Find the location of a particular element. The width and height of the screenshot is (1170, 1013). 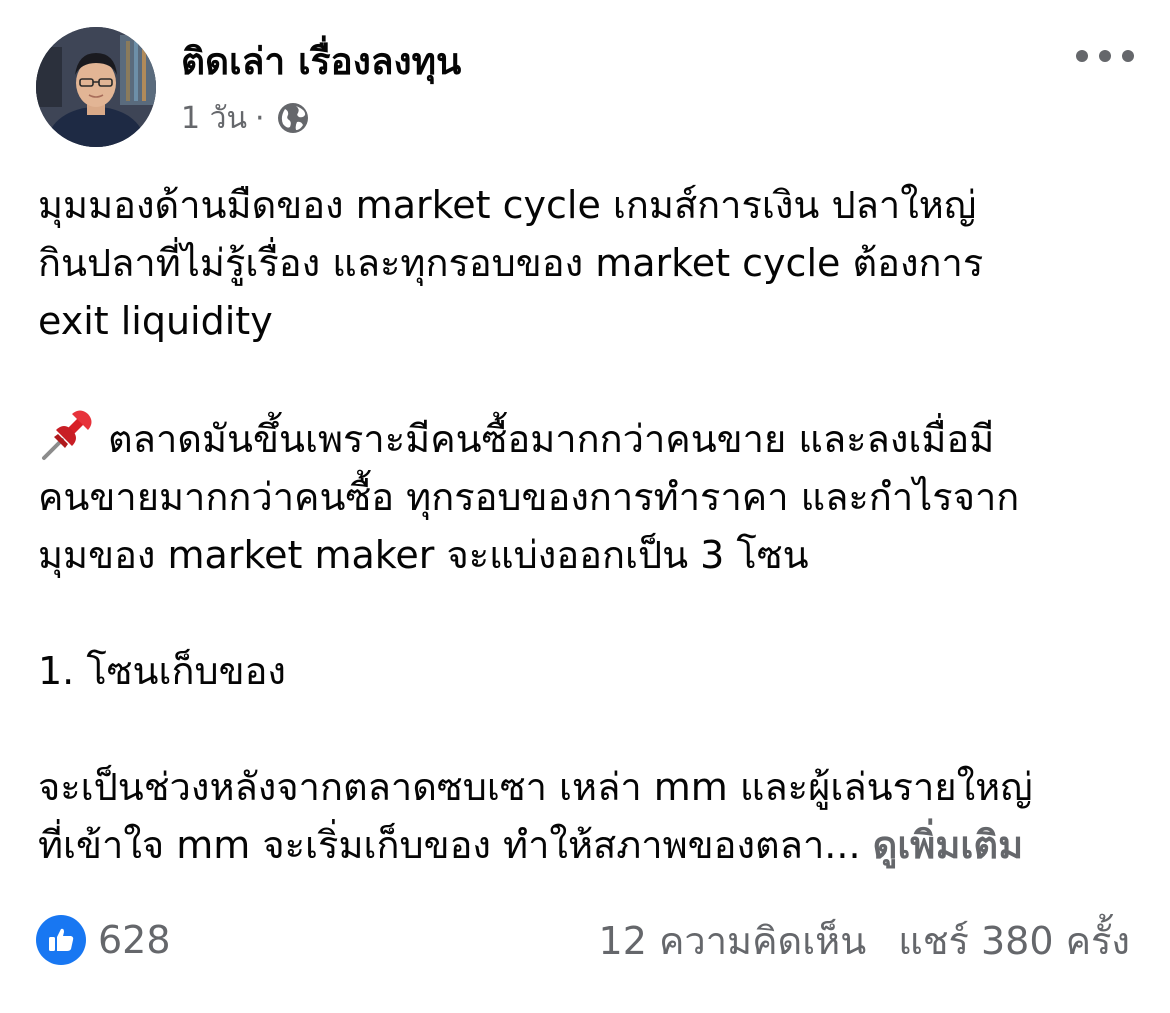

globe-icon is located at coordinates (293, 118).